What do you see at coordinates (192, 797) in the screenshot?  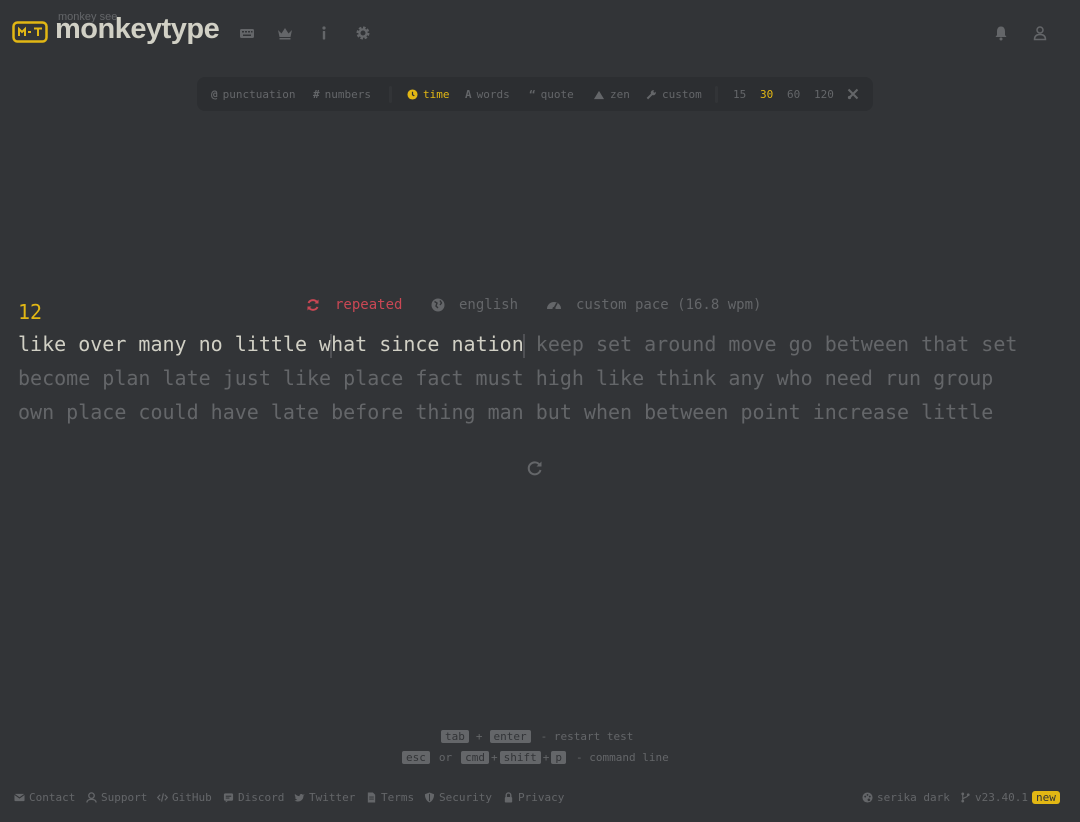 I see `github-label: GitHub` at bounding box center [192, 797].